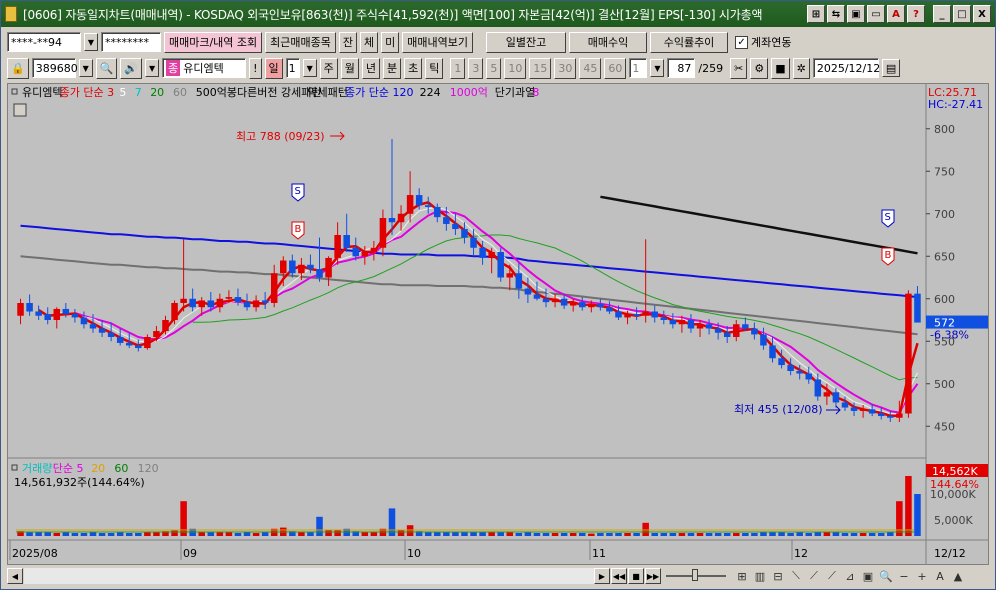  I want to click on text-icon: A, so click(940, 576).